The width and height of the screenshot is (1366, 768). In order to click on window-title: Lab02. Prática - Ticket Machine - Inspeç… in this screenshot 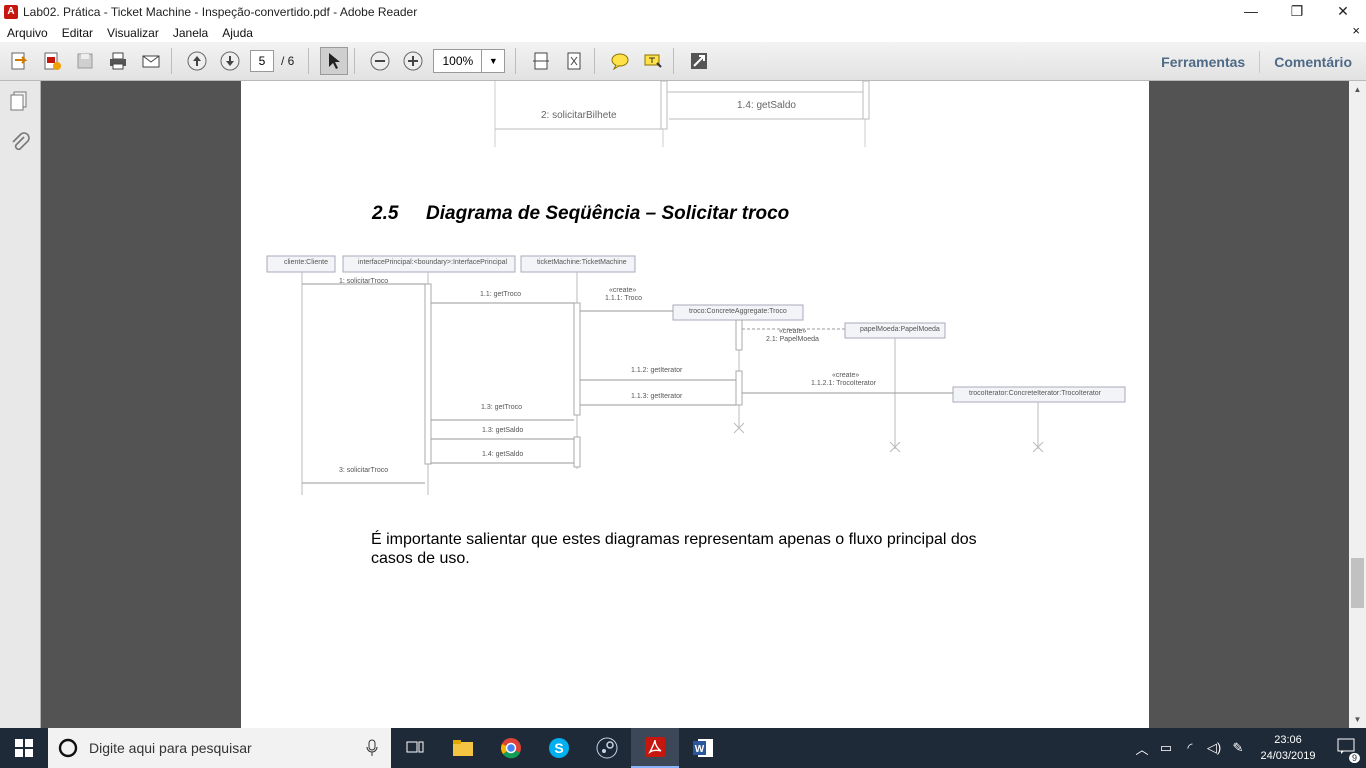, I will do `click(220, 11)`.